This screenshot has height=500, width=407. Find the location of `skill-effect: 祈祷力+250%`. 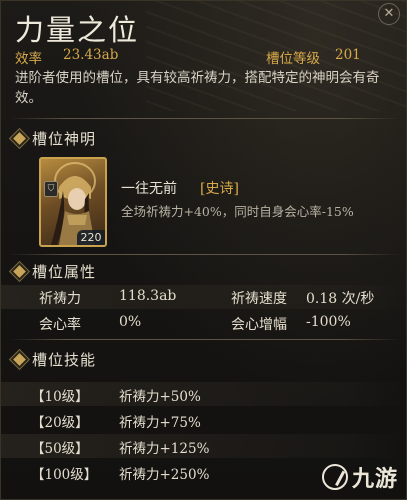

skill-effect: 祈祷力+250% is located at coordinates (164, 475).